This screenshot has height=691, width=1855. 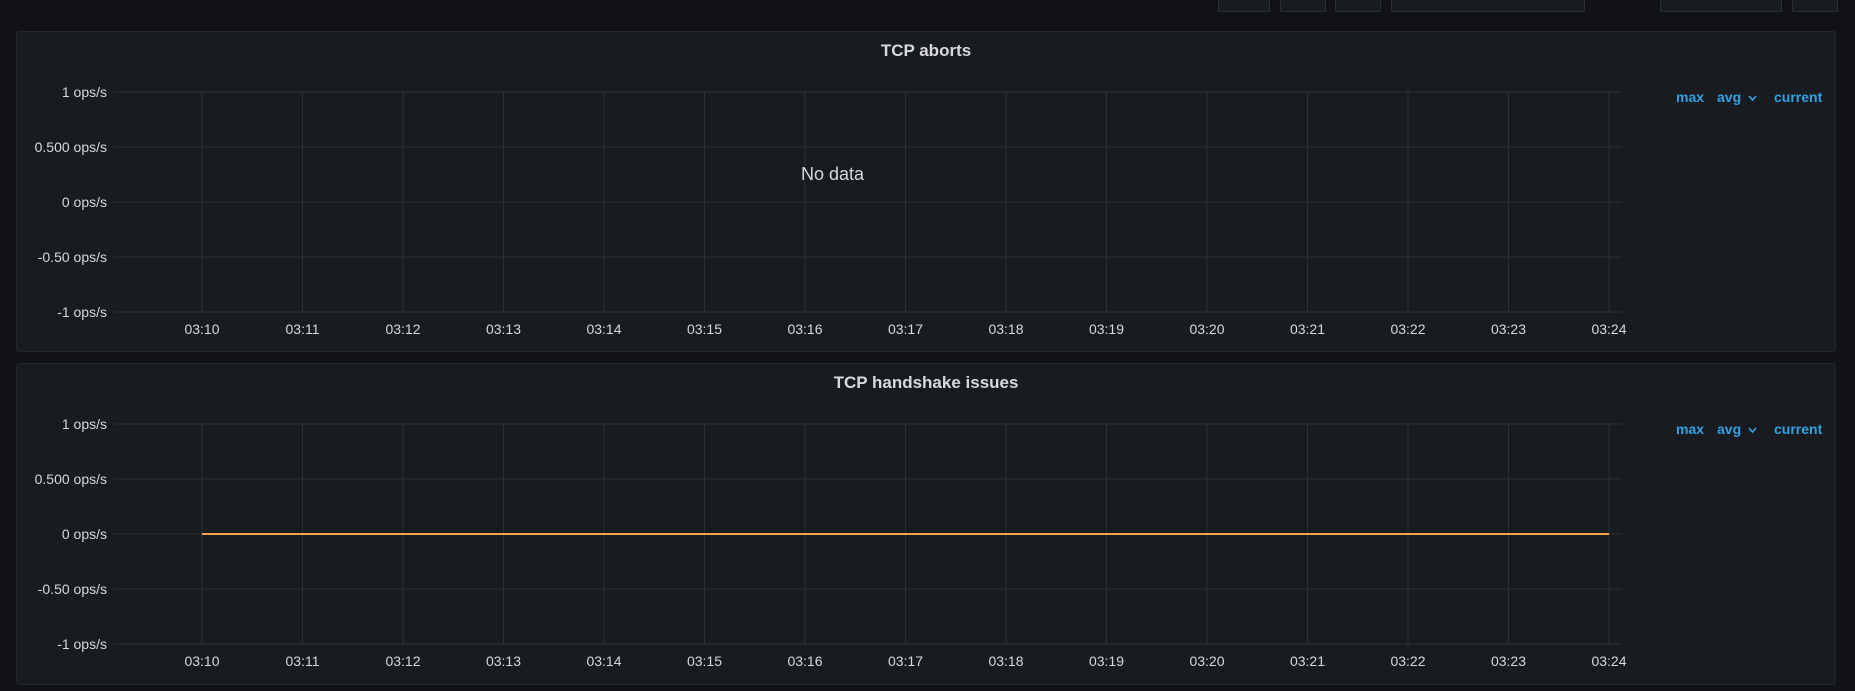 I want to click on time-picker-button, so click(x=1488, y=6).